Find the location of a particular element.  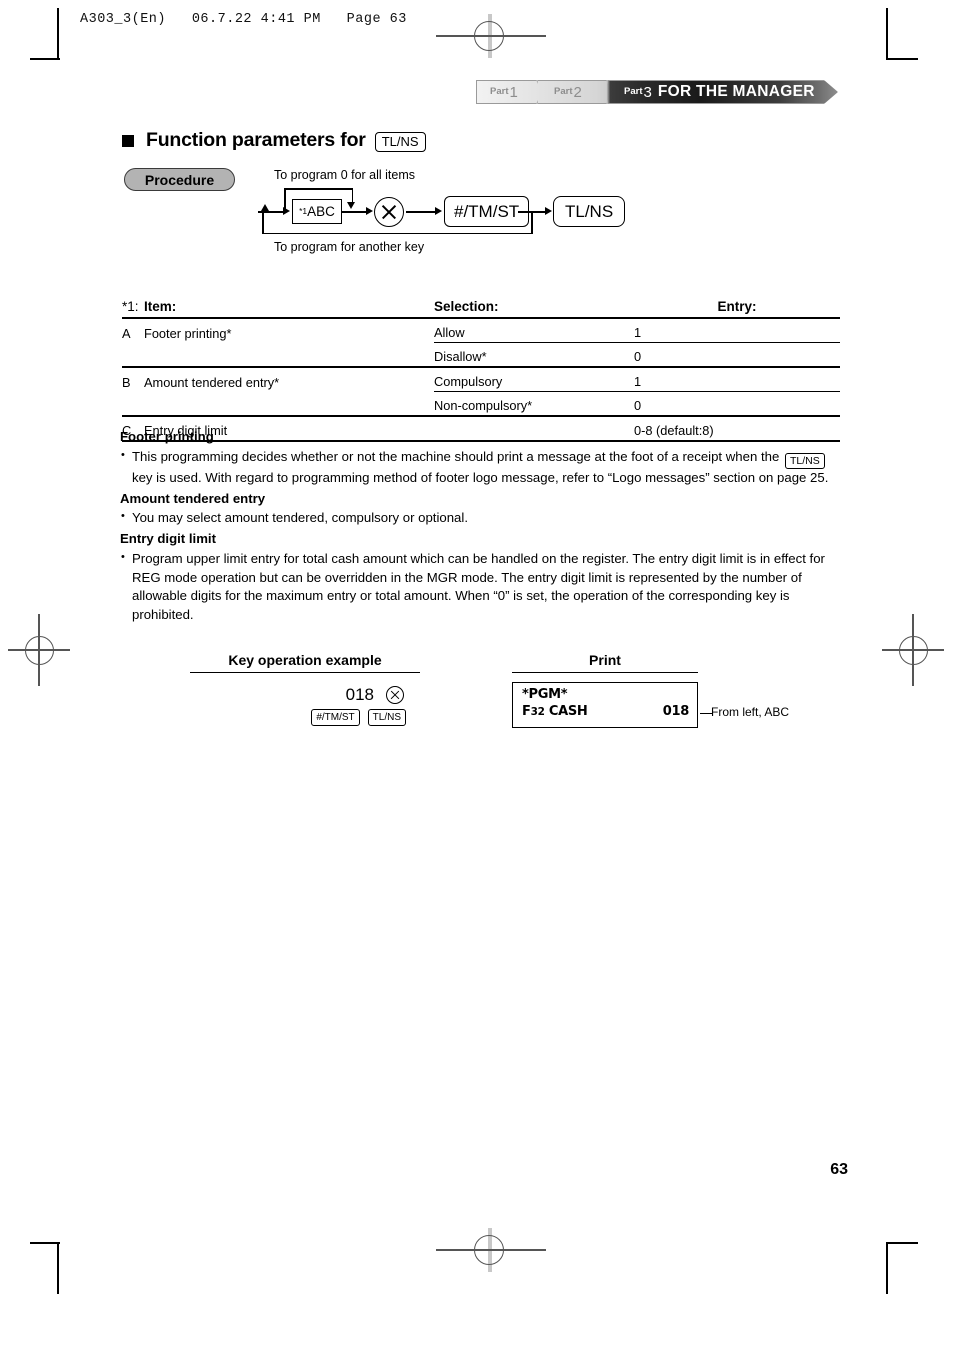

square-bullet-icon is located at coordinates (128, 140).